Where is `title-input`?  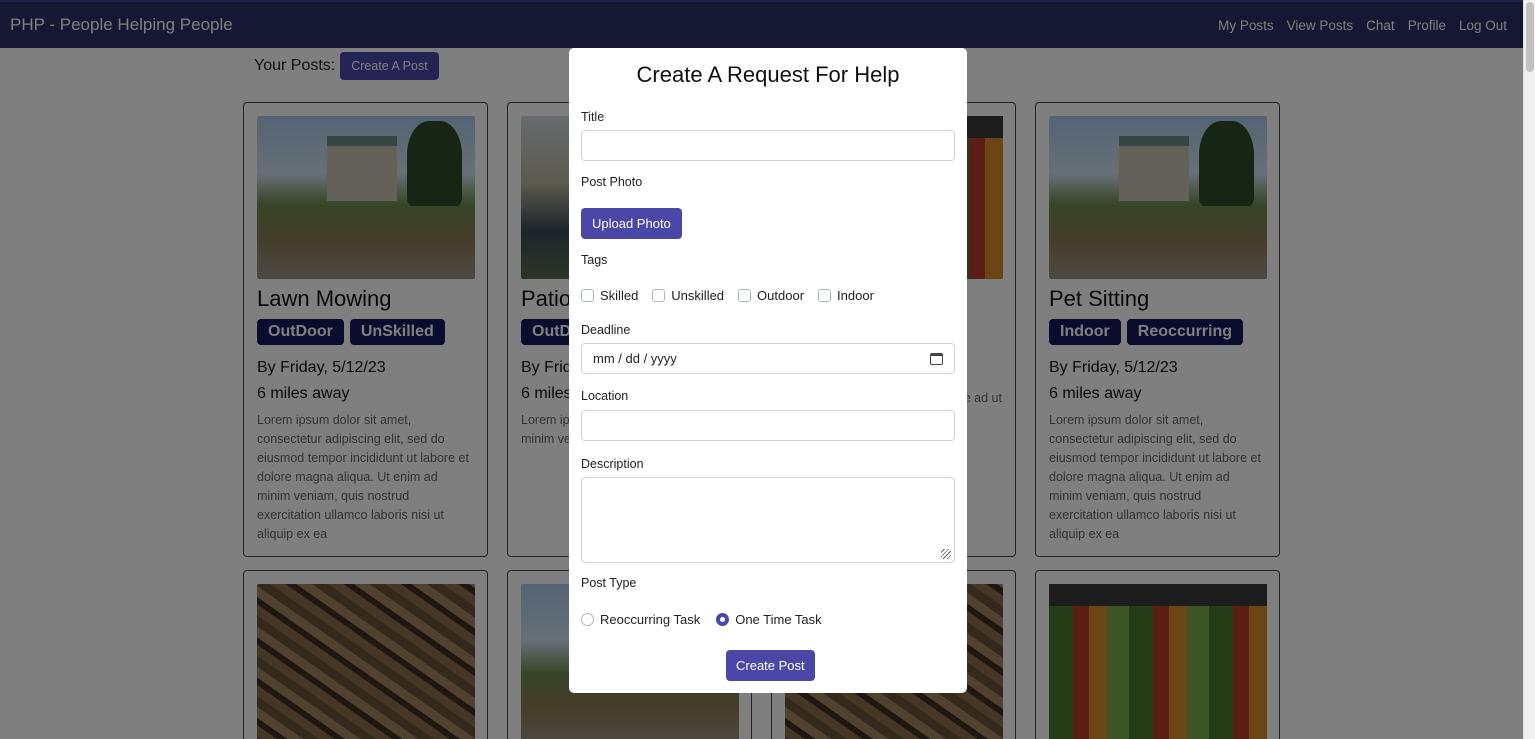
title-input is located at coordinates (768, 145).